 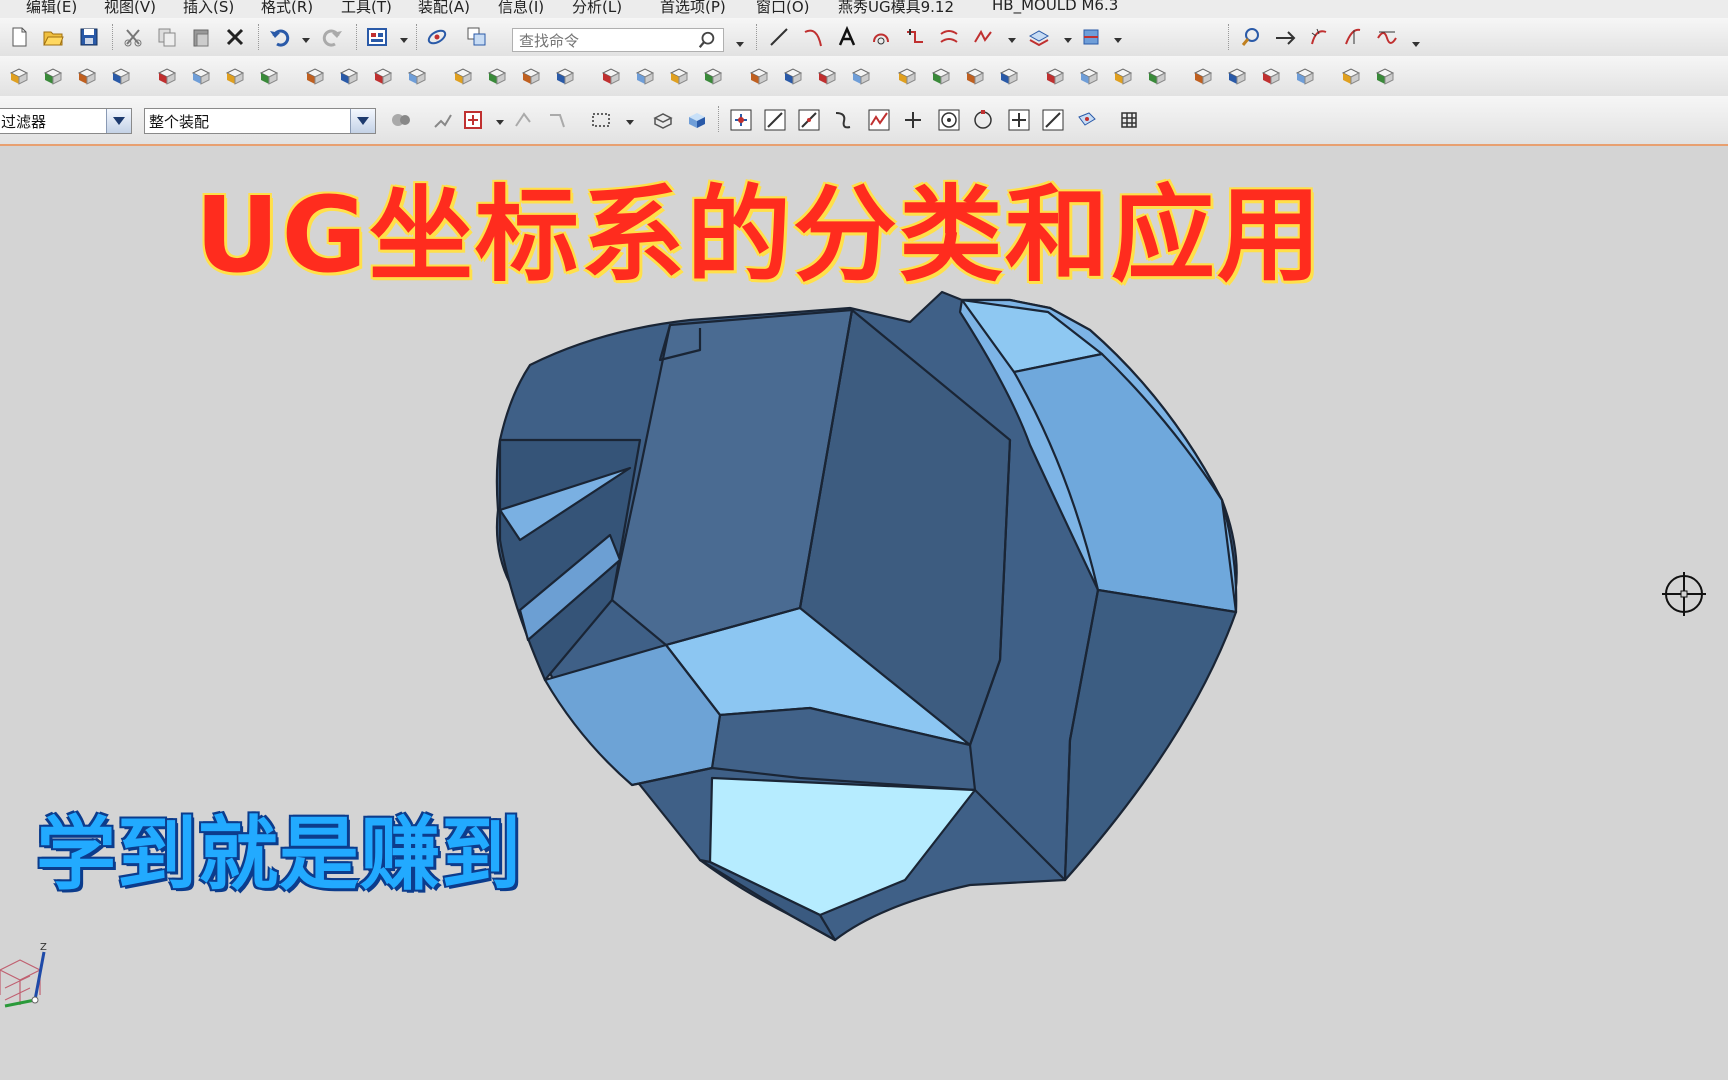 I want to click on video-slogan: 学到就是赚到, so click(x=279, y=854).